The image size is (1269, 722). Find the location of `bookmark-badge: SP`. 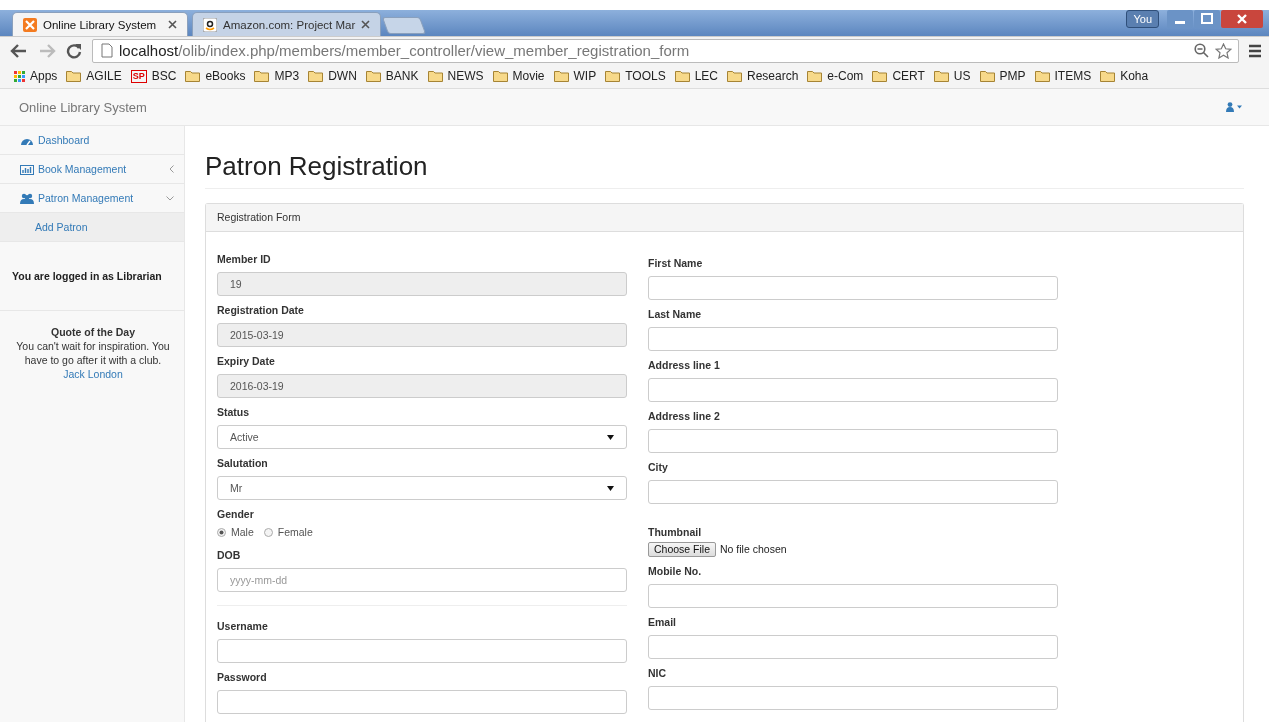

bookmark-badge: SP is located at coordinates (138, 76).